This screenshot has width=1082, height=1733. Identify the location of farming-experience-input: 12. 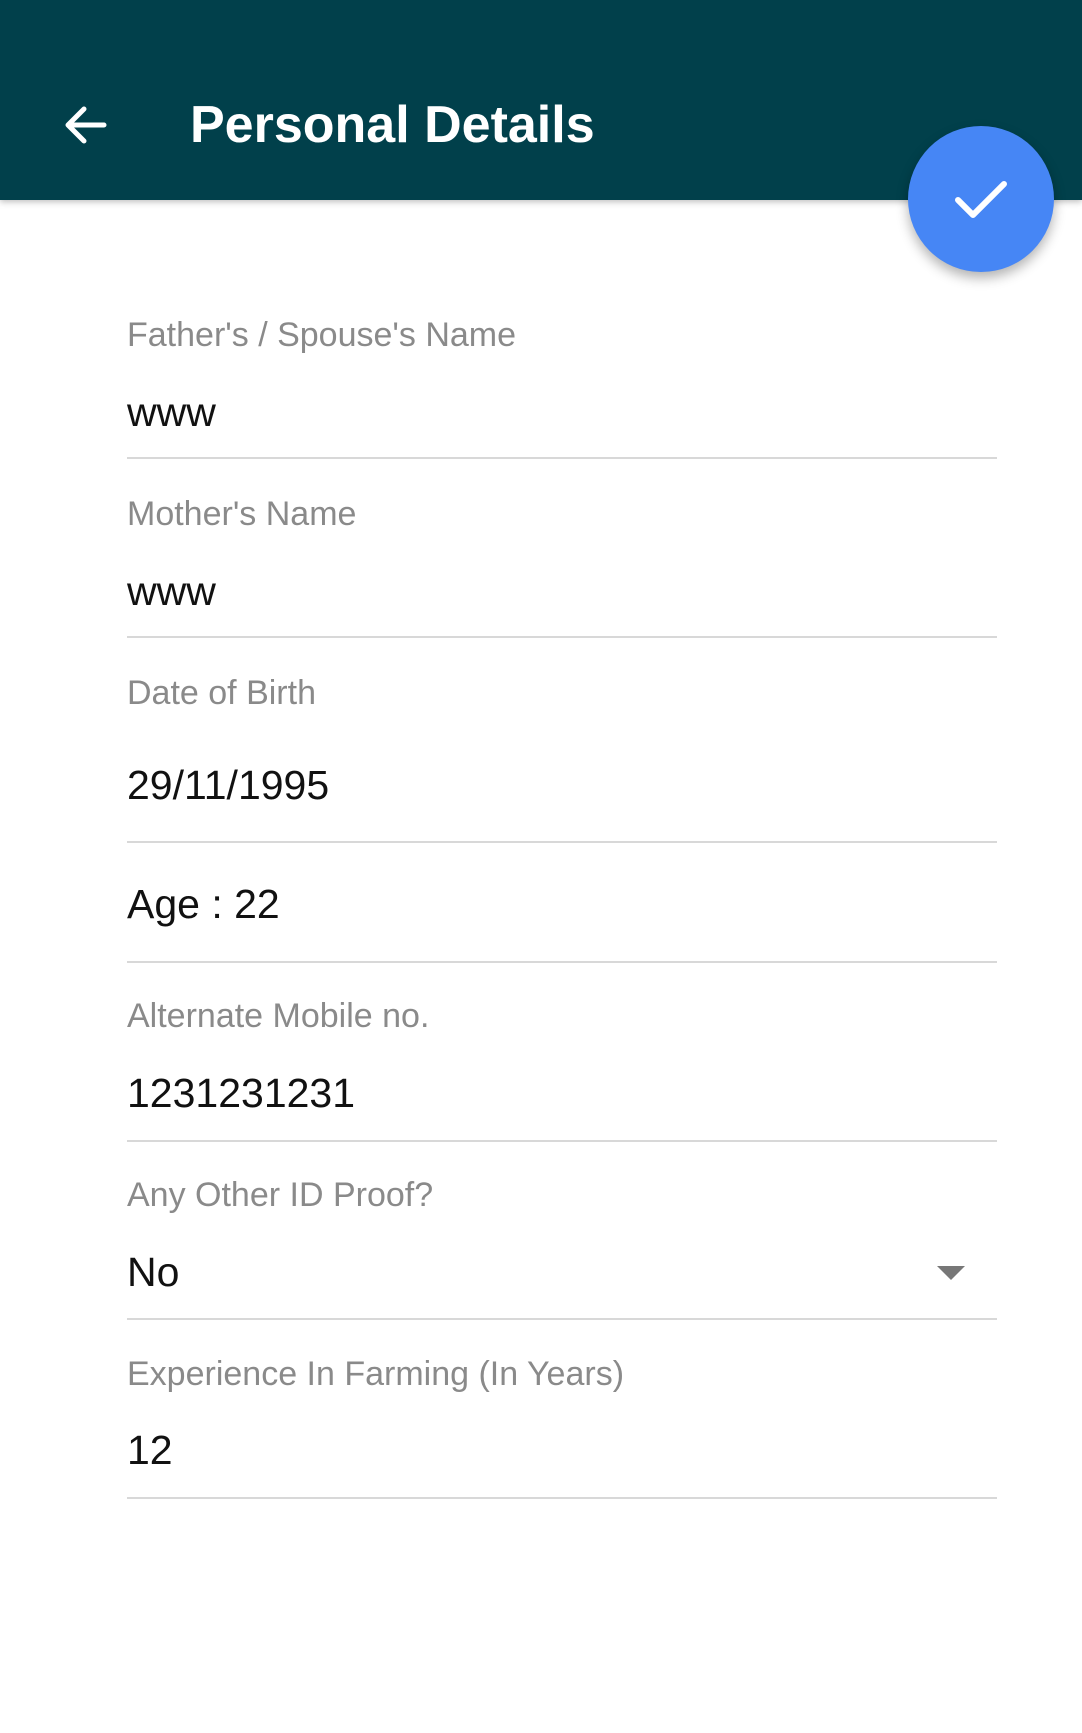
(150, 1450).